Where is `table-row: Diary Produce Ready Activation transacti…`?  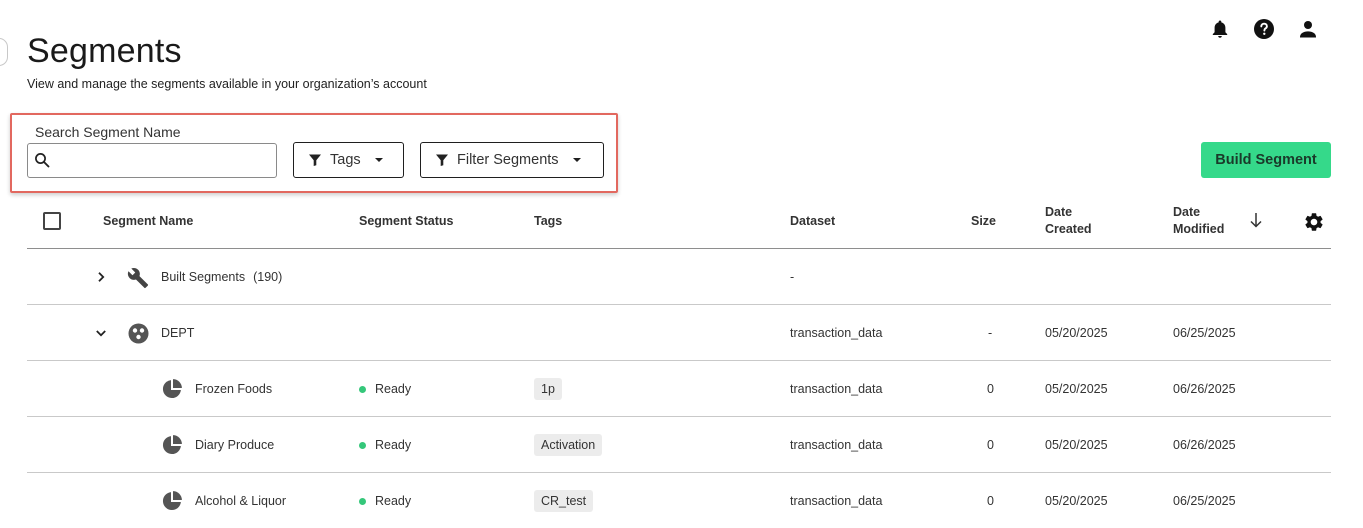 table-row: Diary Produce Ready Activation transacti… is located at coordinates (679, 445).